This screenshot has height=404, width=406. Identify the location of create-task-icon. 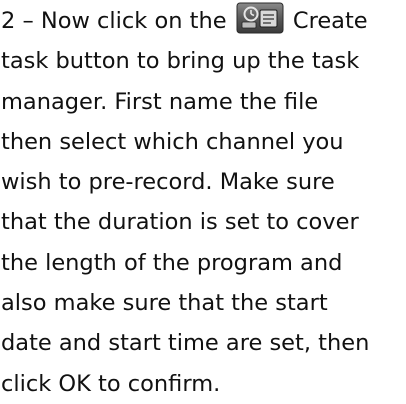
(260, 18).